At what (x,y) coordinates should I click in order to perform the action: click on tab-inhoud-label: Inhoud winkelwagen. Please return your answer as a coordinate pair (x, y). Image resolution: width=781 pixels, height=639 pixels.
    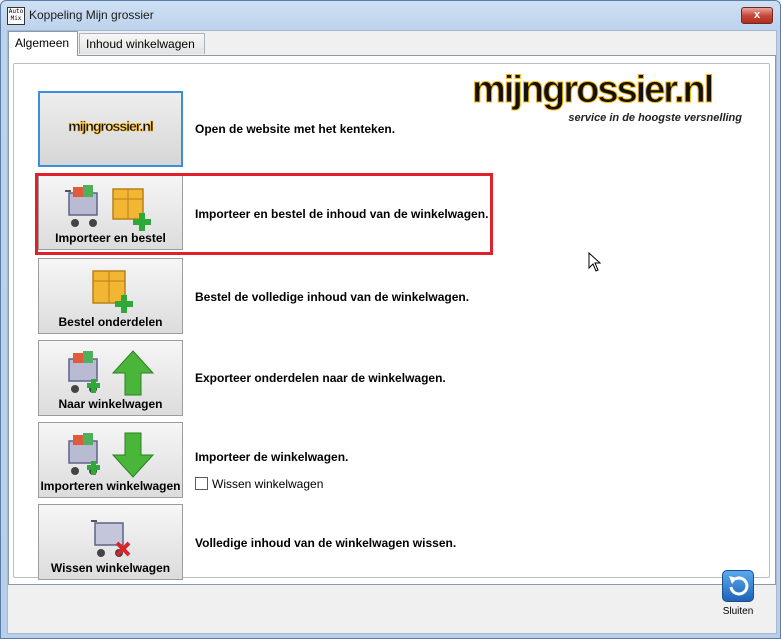
    Looking at the image, I should click on (140, 44).